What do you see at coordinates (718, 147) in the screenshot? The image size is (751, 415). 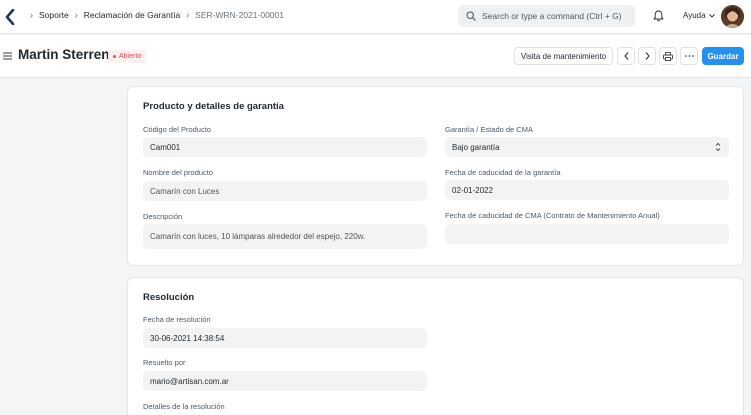 I see `select-caret-icon` at bounding box center [718, 147].